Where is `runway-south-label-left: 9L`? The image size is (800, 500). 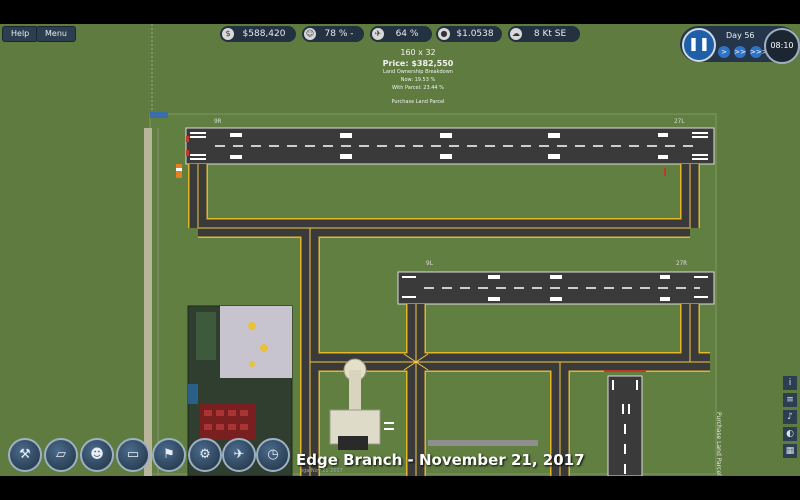
runway-south-label-left: 9L is located at coordinates (430, 263).